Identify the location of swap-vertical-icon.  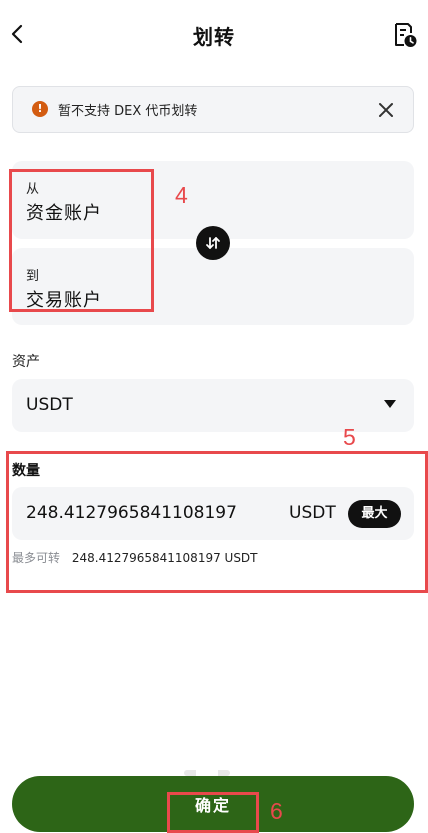
(213, 243).